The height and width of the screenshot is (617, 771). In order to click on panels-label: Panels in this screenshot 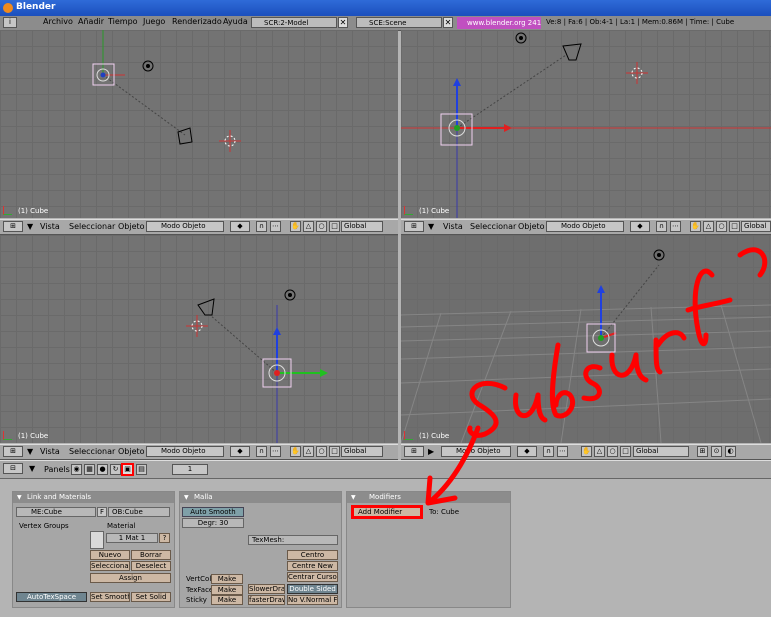, I will do `click(57, 469)`.